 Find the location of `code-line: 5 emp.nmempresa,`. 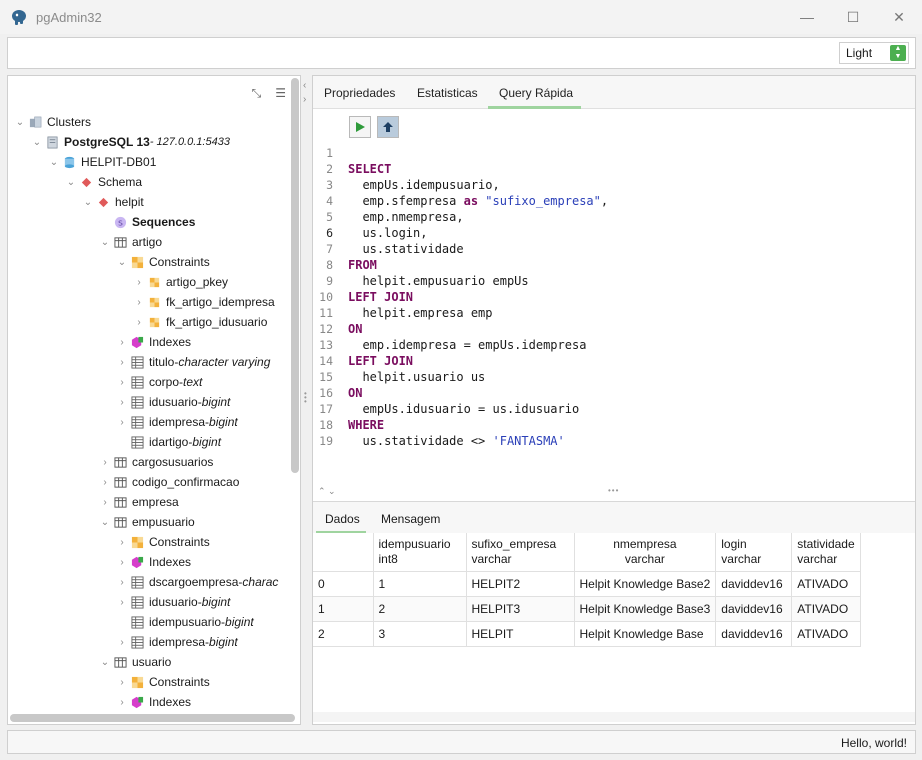

code-line: 5 emp.nmempresa, is located at coordinates (388, 218).